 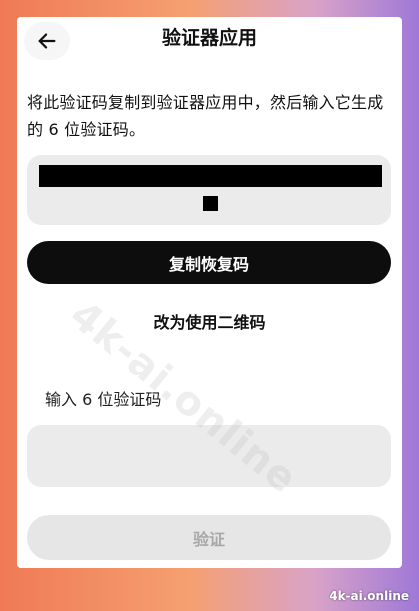 I want to click on page-title: 验证器应用, so click(x=209, y=38).